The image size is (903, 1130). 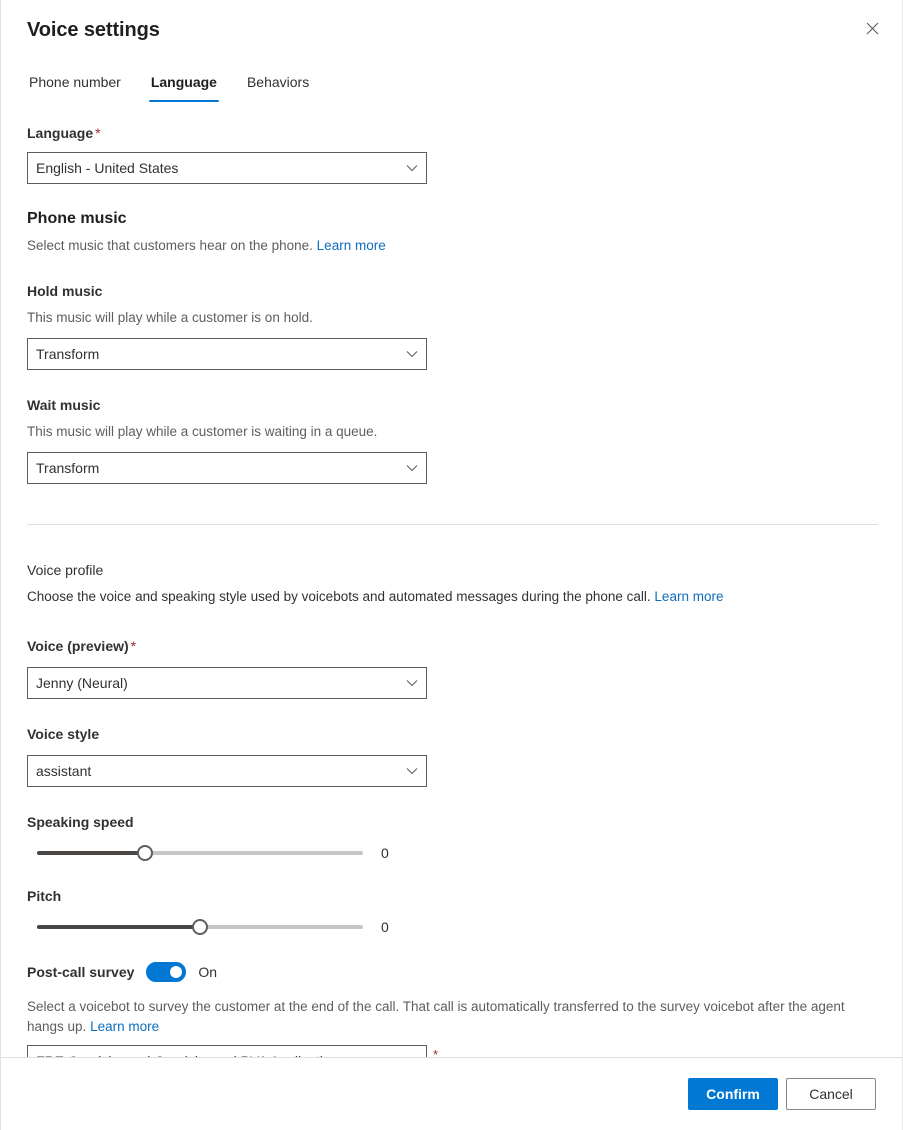 What do you see at coordinates (64, 133) in the screenshot?
I see `language-label: Language *` at bounding box center [64, 133].